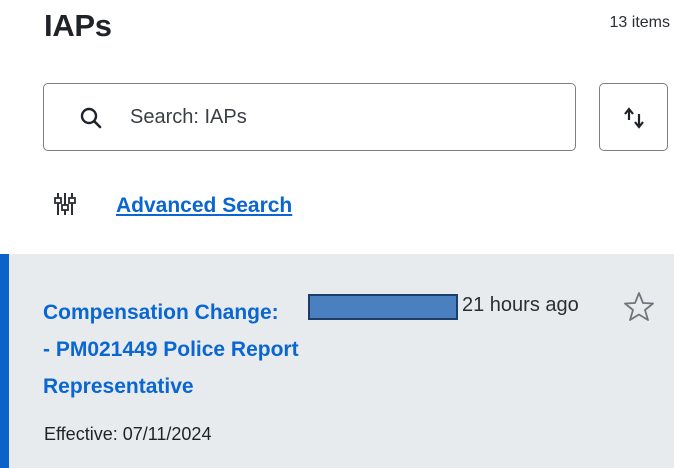 This screenshot has height=468, width=674. I want to click on page-title: IAPs, so click(78, 25).